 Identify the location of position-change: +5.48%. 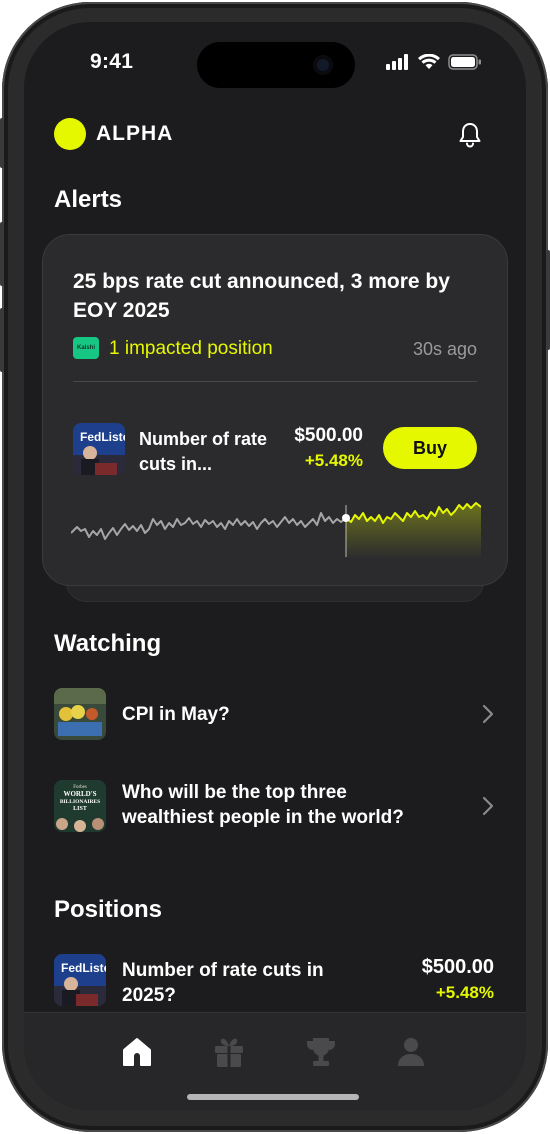
(464, 992).